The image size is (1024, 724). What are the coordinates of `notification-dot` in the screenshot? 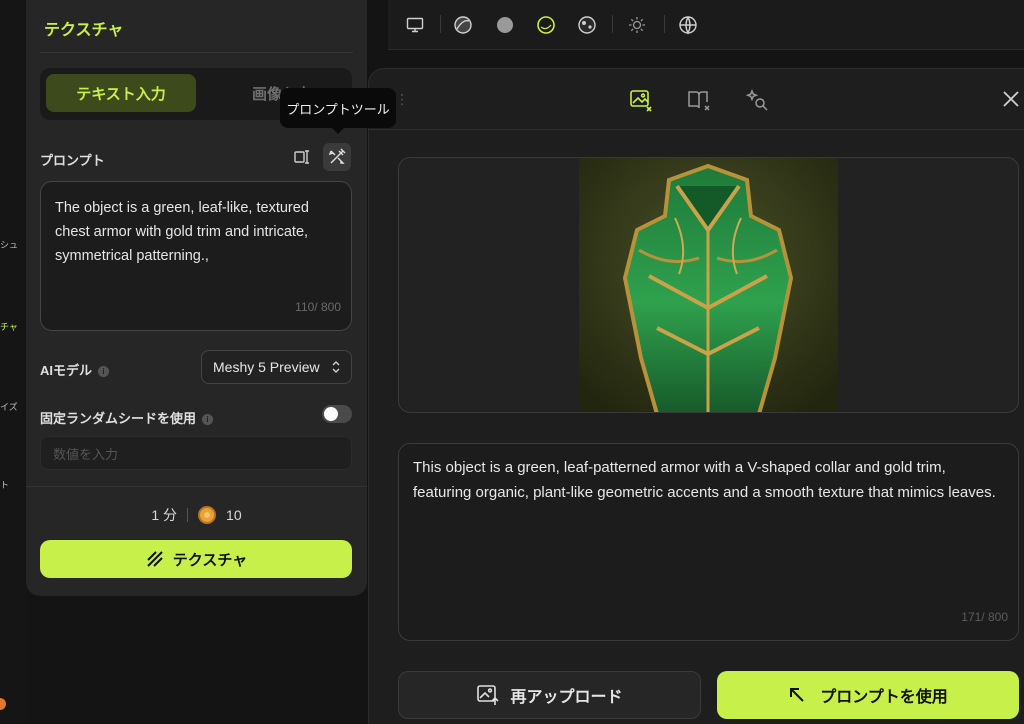 It's located at (3, 704).